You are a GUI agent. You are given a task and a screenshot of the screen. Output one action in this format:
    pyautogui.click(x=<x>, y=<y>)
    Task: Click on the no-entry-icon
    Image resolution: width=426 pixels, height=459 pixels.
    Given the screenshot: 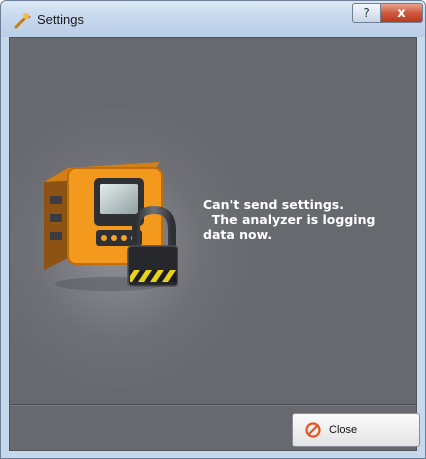 What is the action you would take?
    pyautogui.click(x=313, y=430)
    